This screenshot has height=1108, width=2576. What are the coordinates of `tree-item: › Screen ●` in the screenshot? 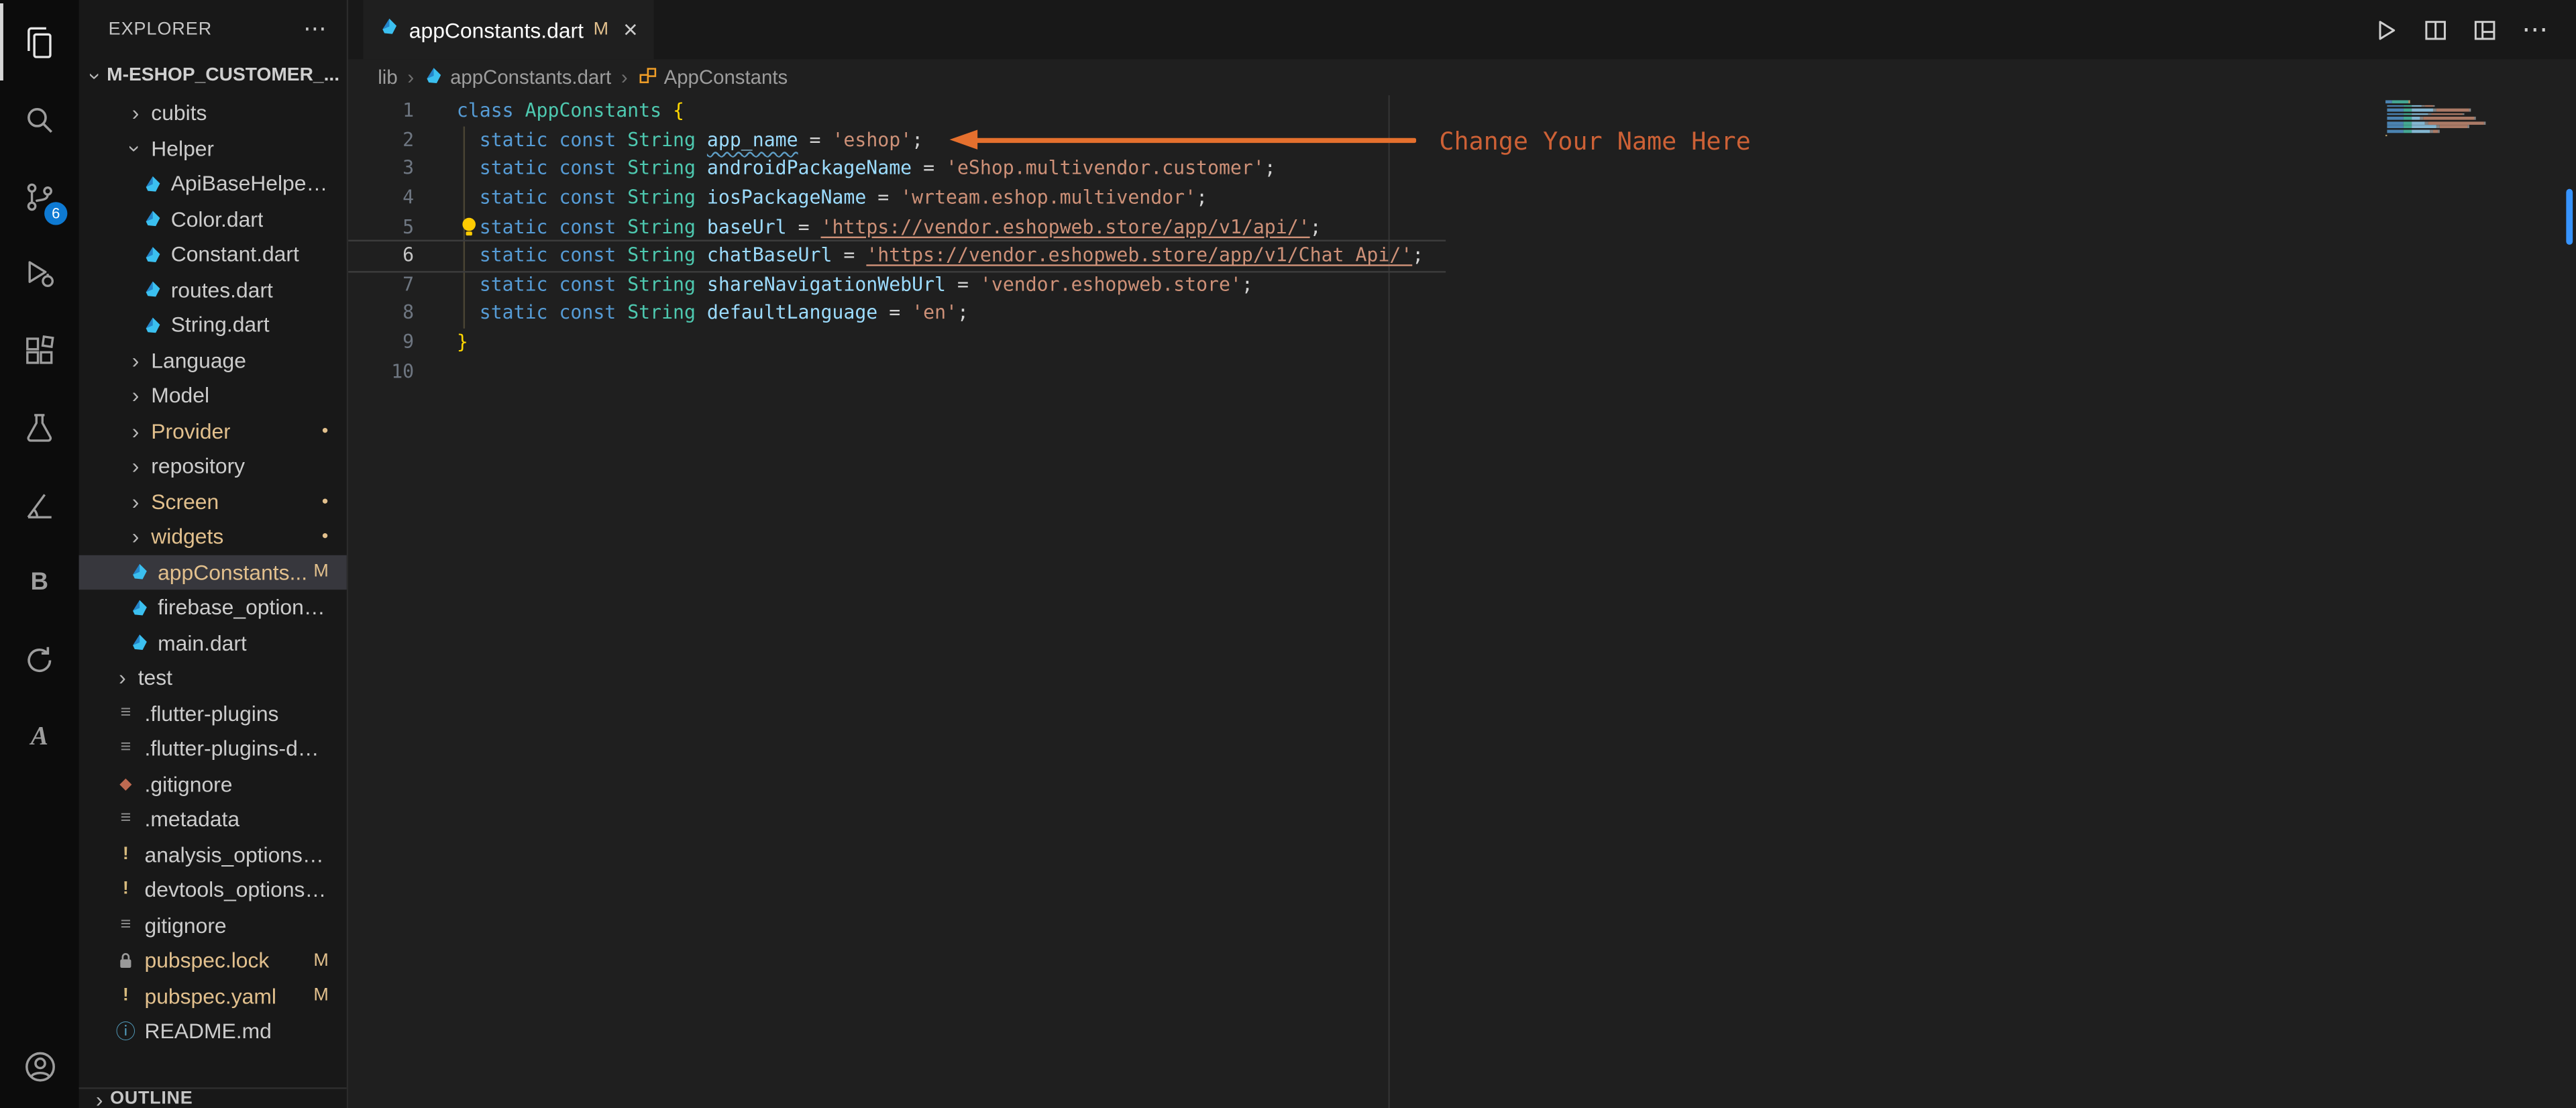 It's located at (213, 501).